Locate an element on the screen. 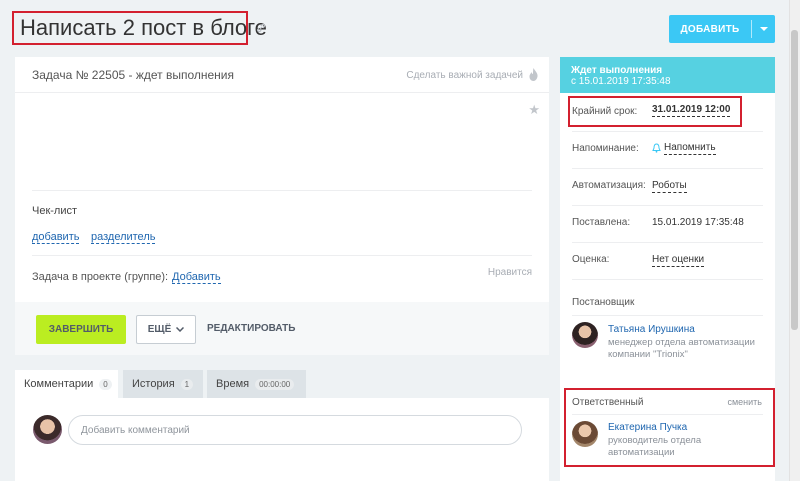 The image size is (800, 481). automation-link: Роботы is located at coordinates (669, 186).